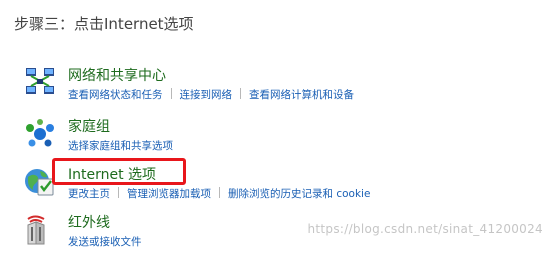 The width and height of the screenshot is (549, 257). What do you see at coordinates (89, 127) in the screenshot?
I see `homegroup-title-link: 家庭组` at bounding box center [89, 127].